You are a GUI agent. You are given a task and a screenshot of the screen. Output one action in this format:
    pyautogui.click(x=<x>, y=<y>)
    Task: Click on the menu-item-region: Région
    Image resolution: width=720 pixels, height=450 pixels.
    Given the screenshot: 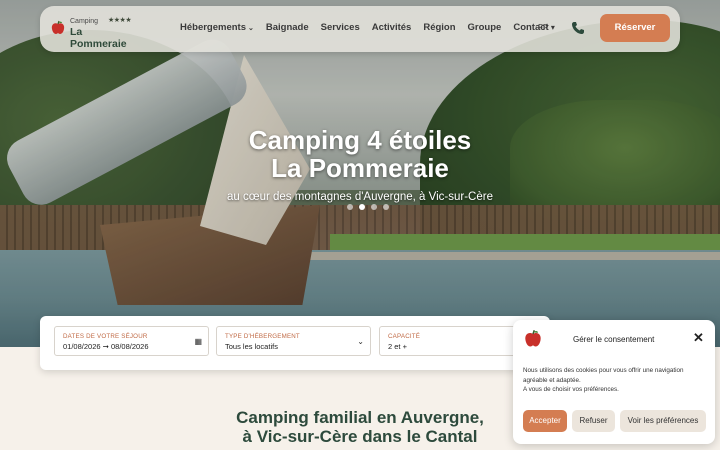 What is the action you would take?
    pyautogui.click(x=439, y=29)
    